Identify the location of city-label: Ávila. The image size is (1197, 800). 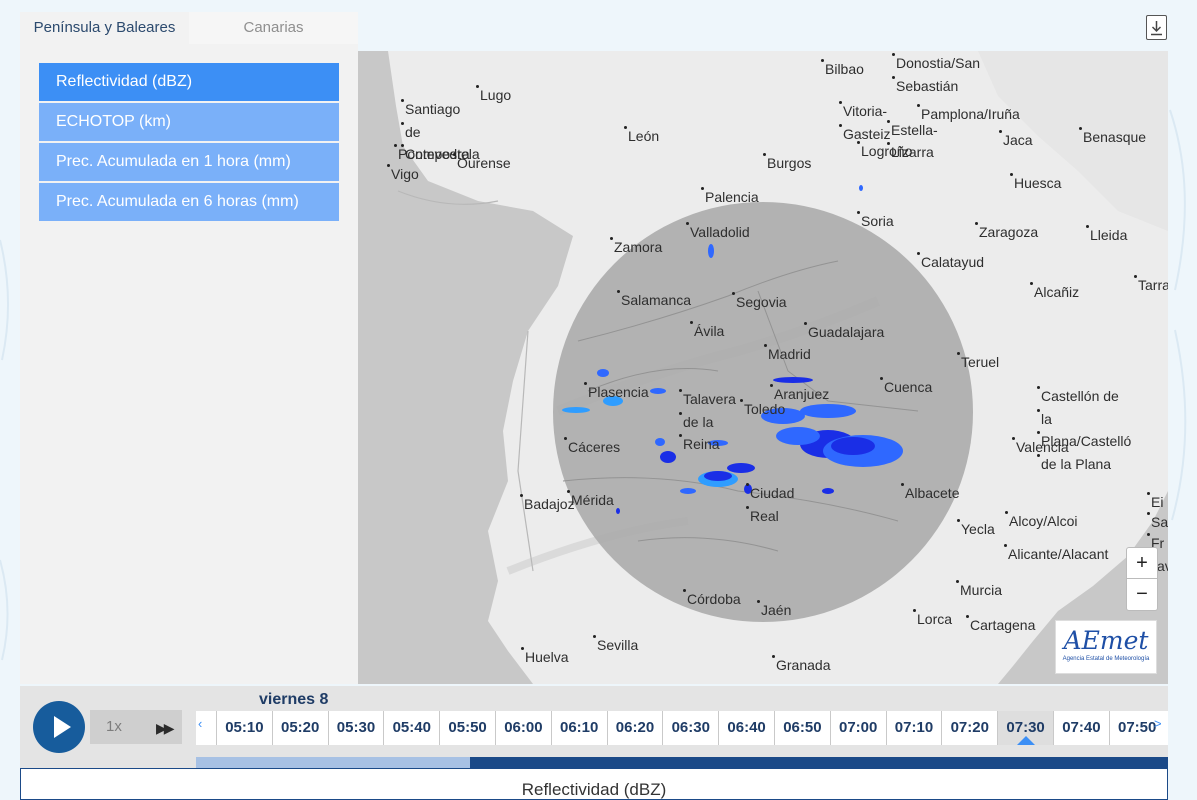
(706, 331).